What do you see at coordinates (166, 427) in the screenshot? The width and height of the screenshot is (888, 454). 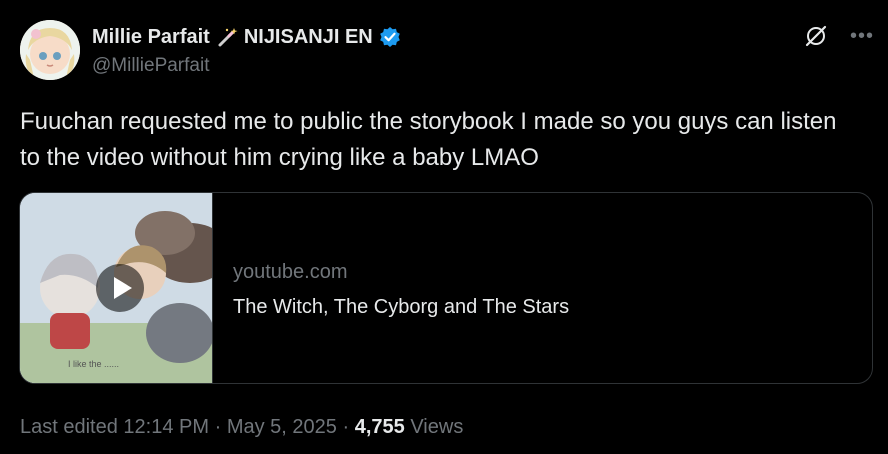 I see `tweet-time: 12:14 PM` at bounding box center [166, 427].